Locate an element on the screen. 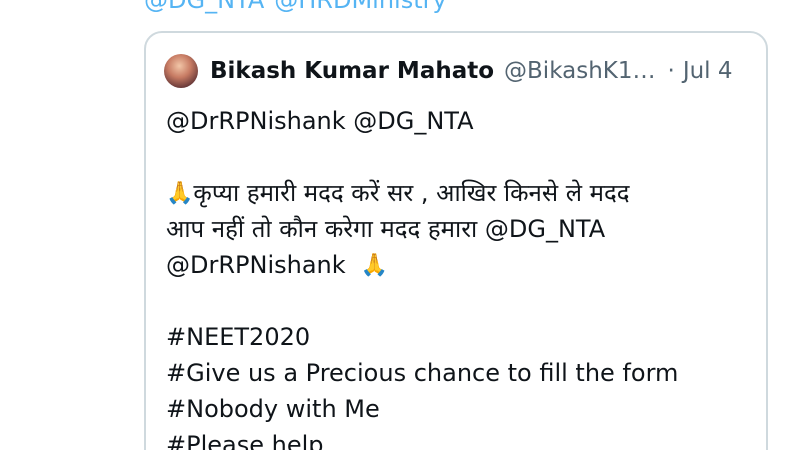 The image size is (800, 450). mention-link: @DG_NTA is located at coordinates (204, 7).